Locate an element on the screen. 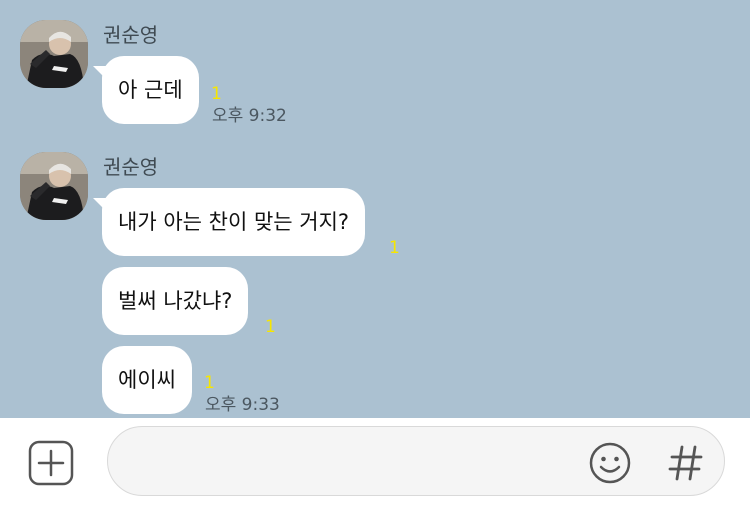  message-bubble: 아 근데 is located at coordinates (146, 90).